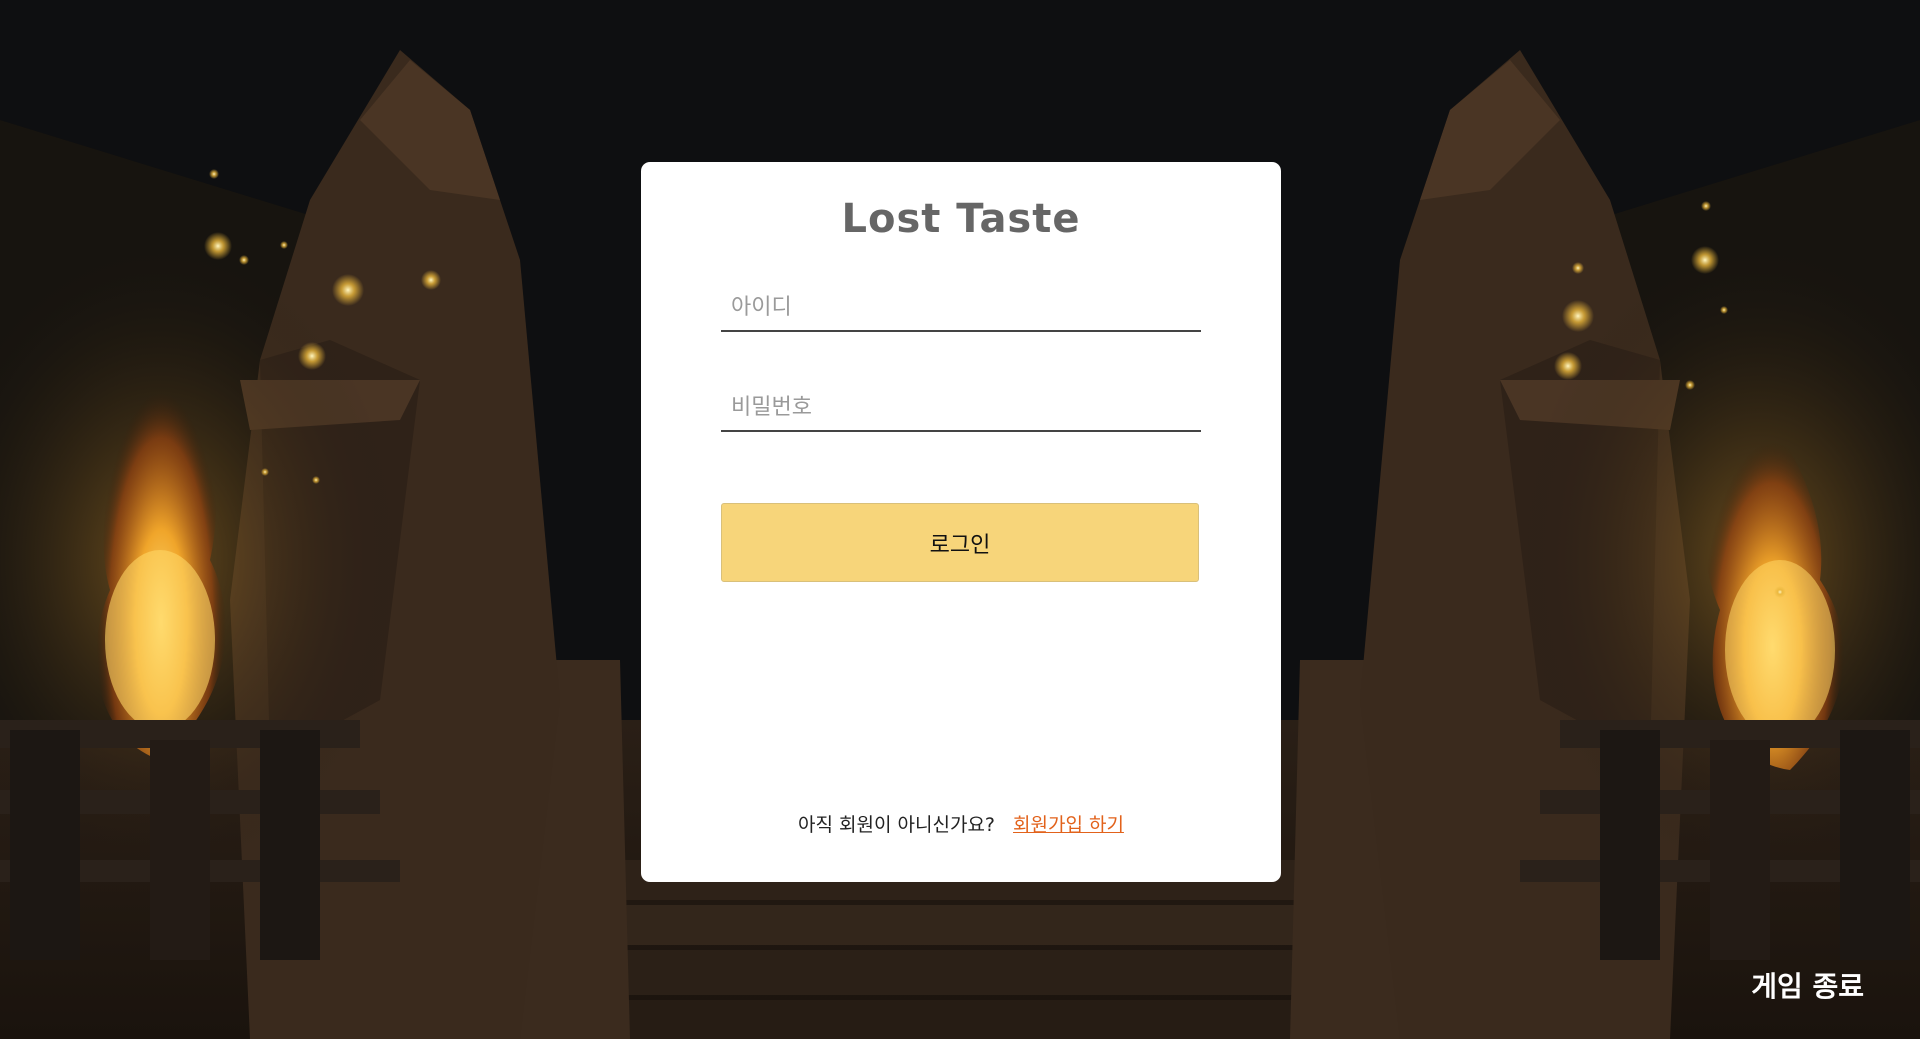 The width and height of the screenshot is (1920, 1039). What do you see at coordinates (961, 219) in the screenshot?
I see `game-title: Lost Taste` at bounding box center [961, 219].